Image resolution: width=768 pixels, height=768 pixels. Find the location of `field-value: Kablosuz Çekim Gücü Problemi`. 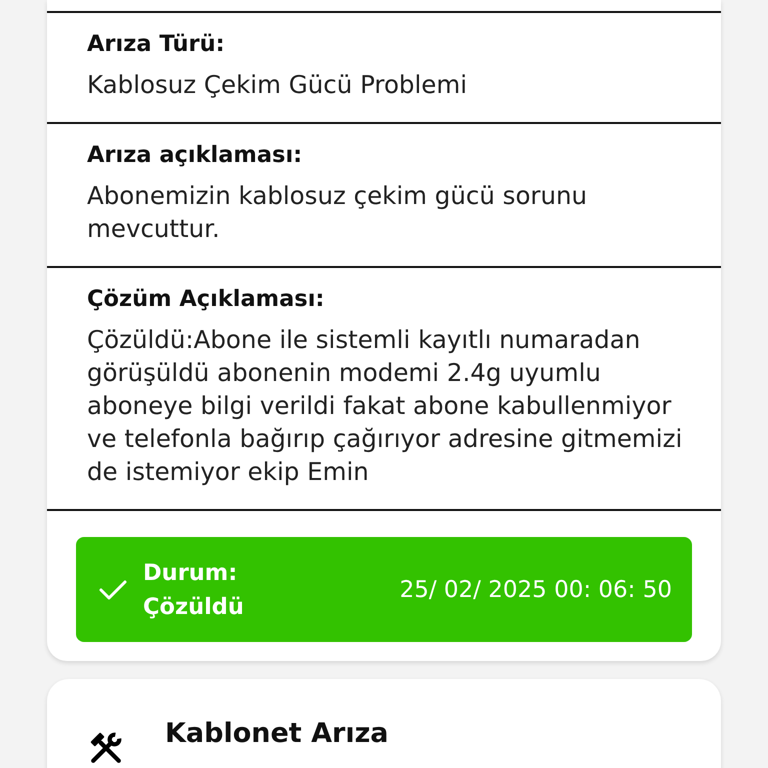

field-value: Kablosuz Çekim Gücü Problemi is located at coordinates (277, 85).